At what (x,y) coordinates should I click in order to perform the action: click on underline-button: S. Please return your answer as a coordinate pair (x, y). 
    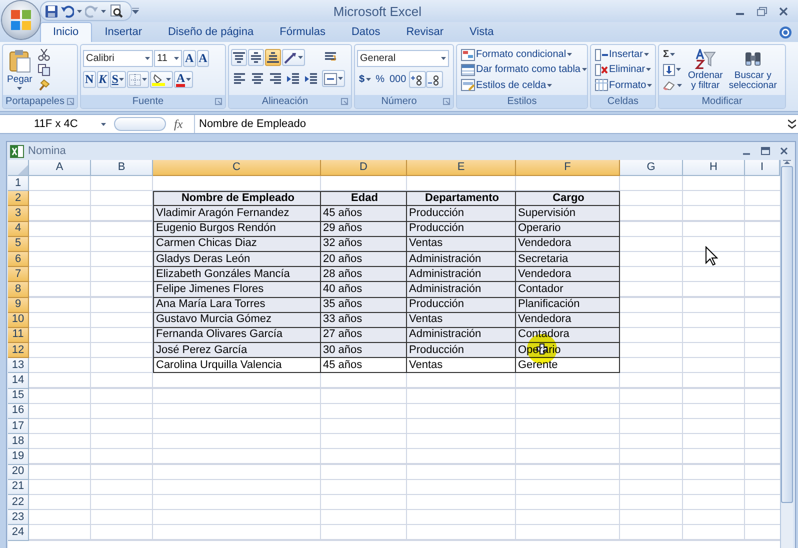
    Looking at the image, I should click on (118, 79).